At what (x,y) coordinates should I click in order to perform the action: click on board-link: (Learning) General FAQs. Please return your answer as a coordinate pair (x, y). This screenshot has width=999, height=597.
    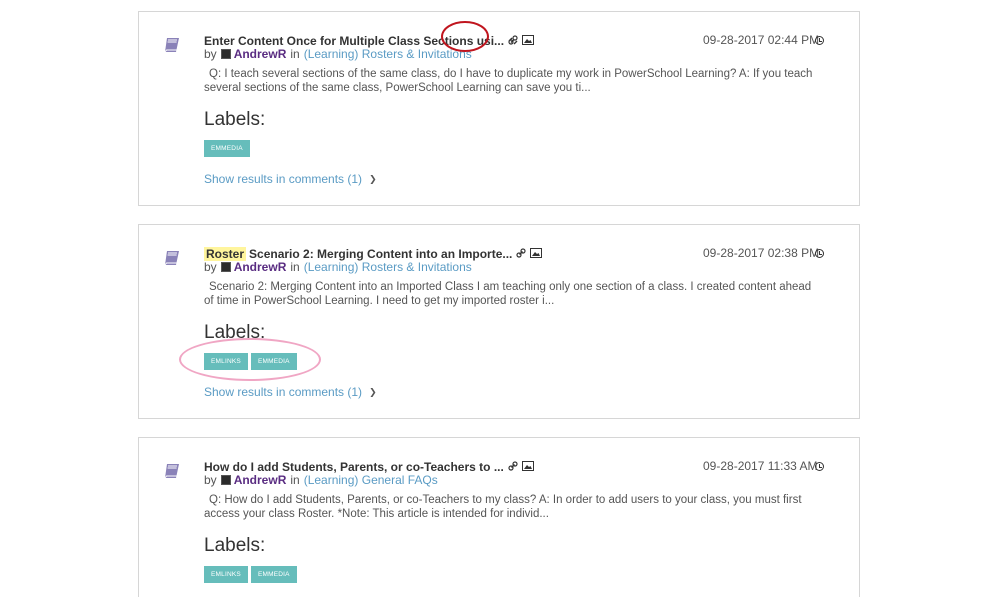
    Looking at the image, I should click on (371, 480).